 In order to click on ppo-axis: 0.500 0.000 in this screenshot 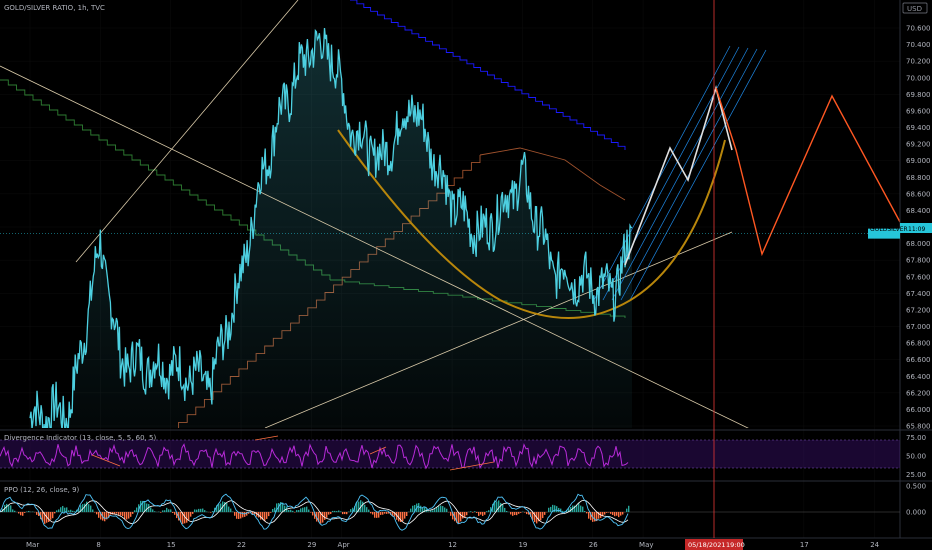, I will do `click(916, 500)`.